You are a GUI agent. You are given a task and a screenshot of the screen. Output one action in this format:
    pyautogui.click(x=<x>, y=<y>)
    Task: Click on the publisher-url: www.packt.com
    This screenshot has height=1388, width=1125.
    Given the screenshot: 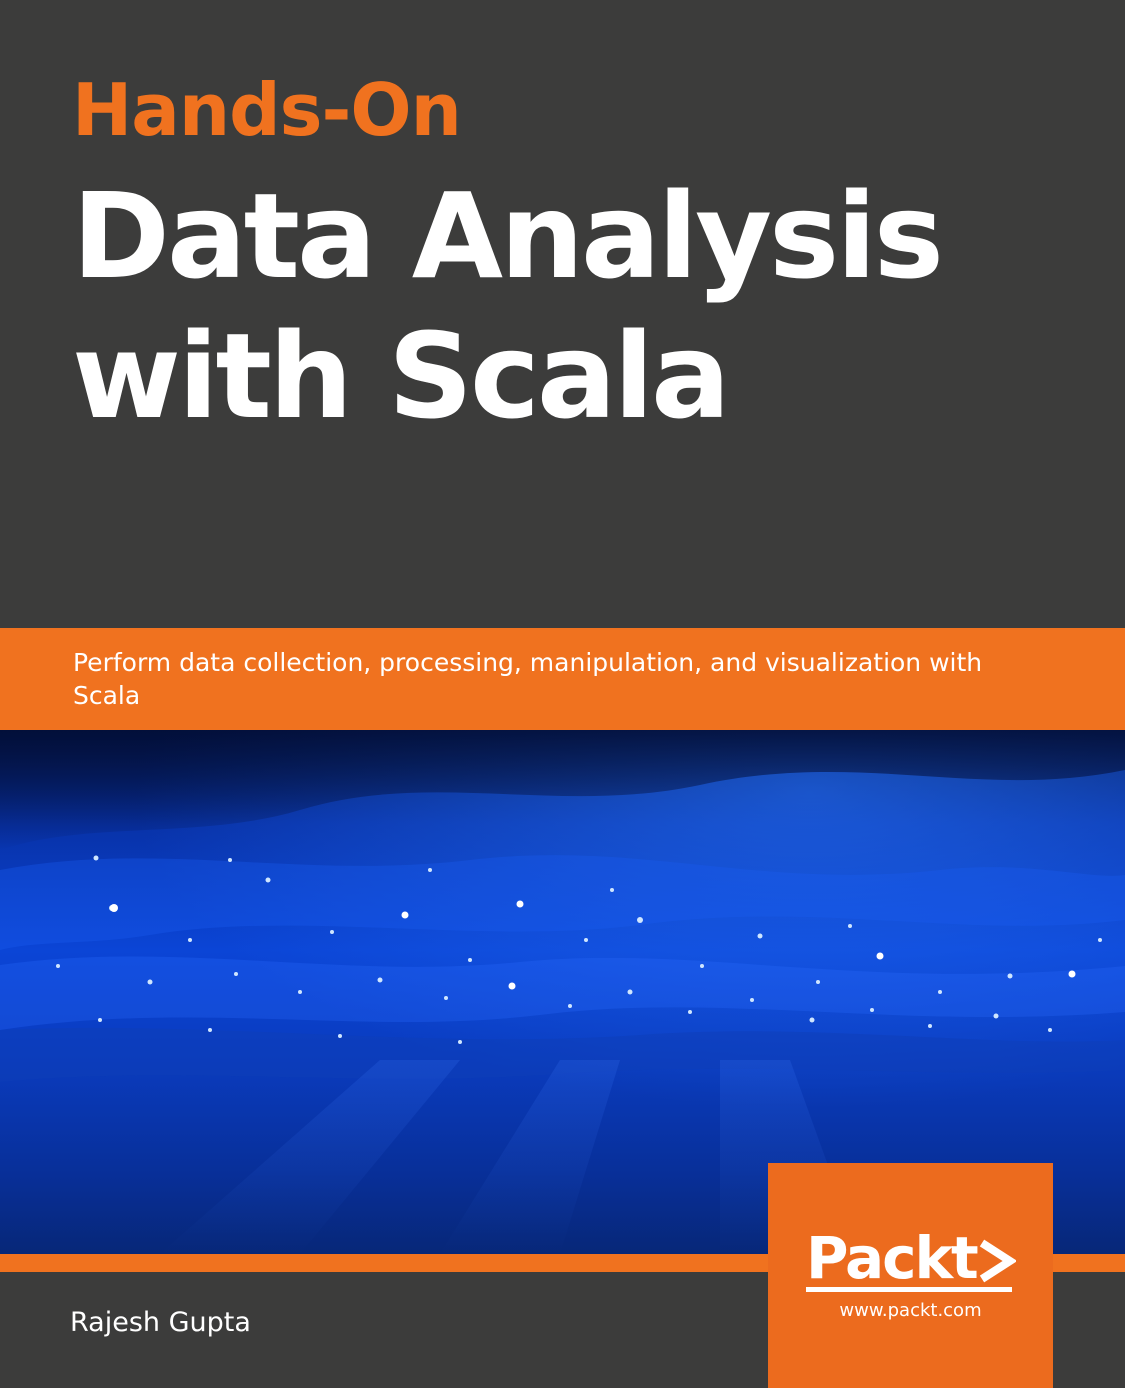 What is the action you would take?
    pyautogui.click(x=910, y=1310)
    